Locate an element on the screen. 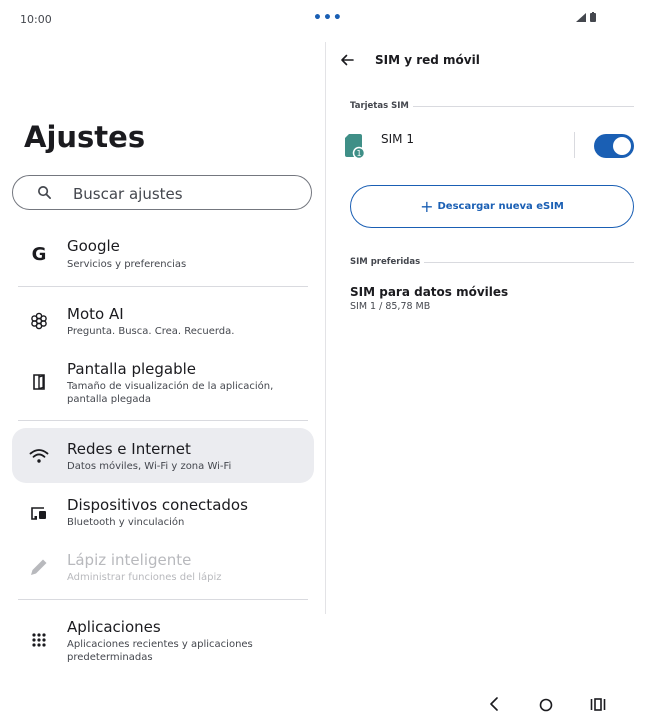 The height and width of the screenshot is (726, 652). item-subtitle: Pregunta. Busca. Crea. Recuerda. is located at coordinates (151, 331).